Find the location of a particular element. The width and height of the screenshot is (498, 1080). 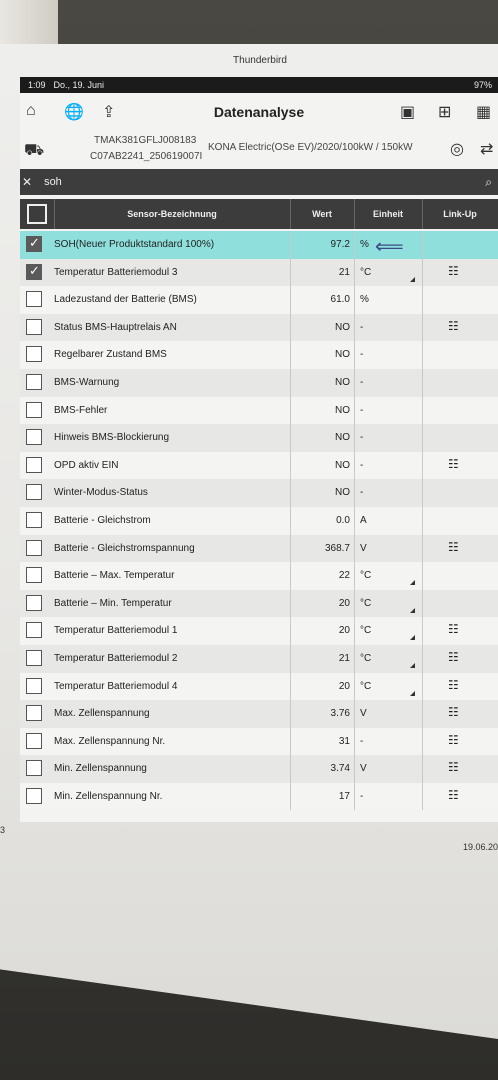

col-sensor: Sensor-Bezeichnung is located at coordinates (172, 214).